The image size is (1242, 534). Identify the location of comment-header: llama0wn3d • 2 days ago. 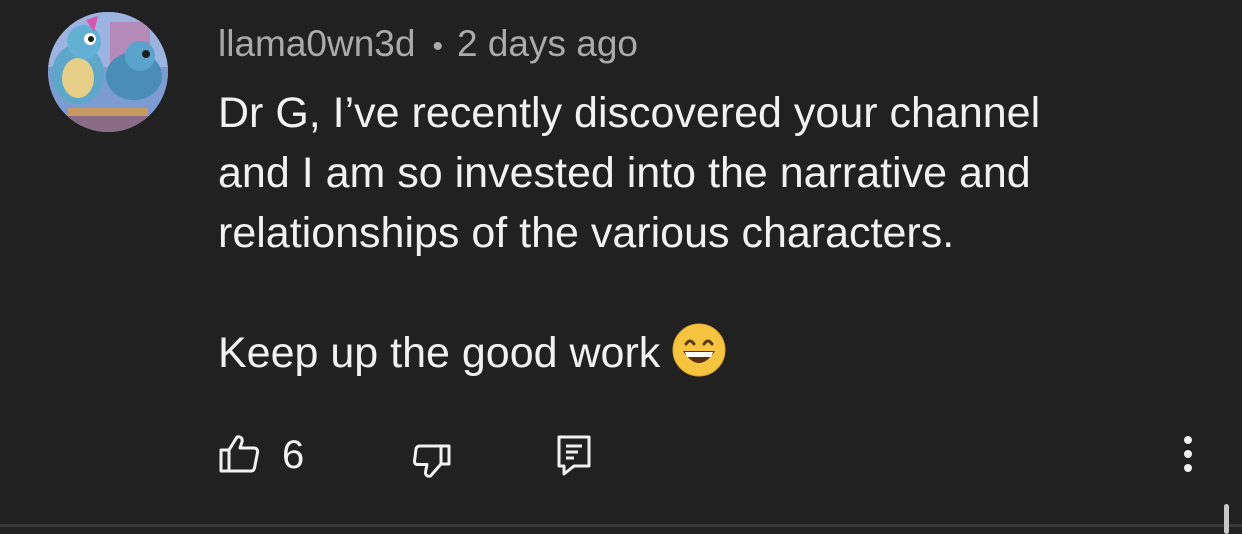
(428, 44).